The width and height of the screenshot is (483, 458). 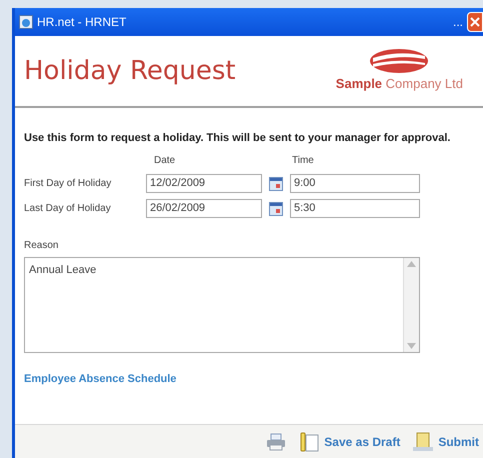 What do you see at coordinates (238, 138) in the screenshot?
I see `intro-text: Use this form to request a holiday. This will be sent to your manager for approval.` at bounding box center [238, 138].